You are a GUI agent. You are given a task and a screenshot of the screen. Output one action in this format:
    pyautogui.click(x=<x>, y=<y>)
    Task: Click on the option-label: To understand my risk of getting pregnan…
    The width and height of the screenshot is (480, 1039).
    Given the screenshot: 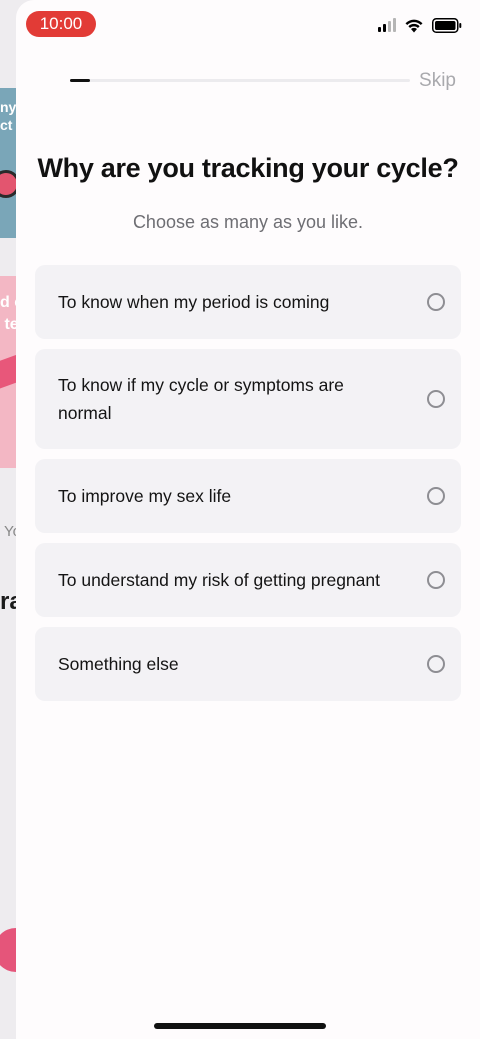 What is the action you would take?
    pyautogui.click(x=219, y=580)
    